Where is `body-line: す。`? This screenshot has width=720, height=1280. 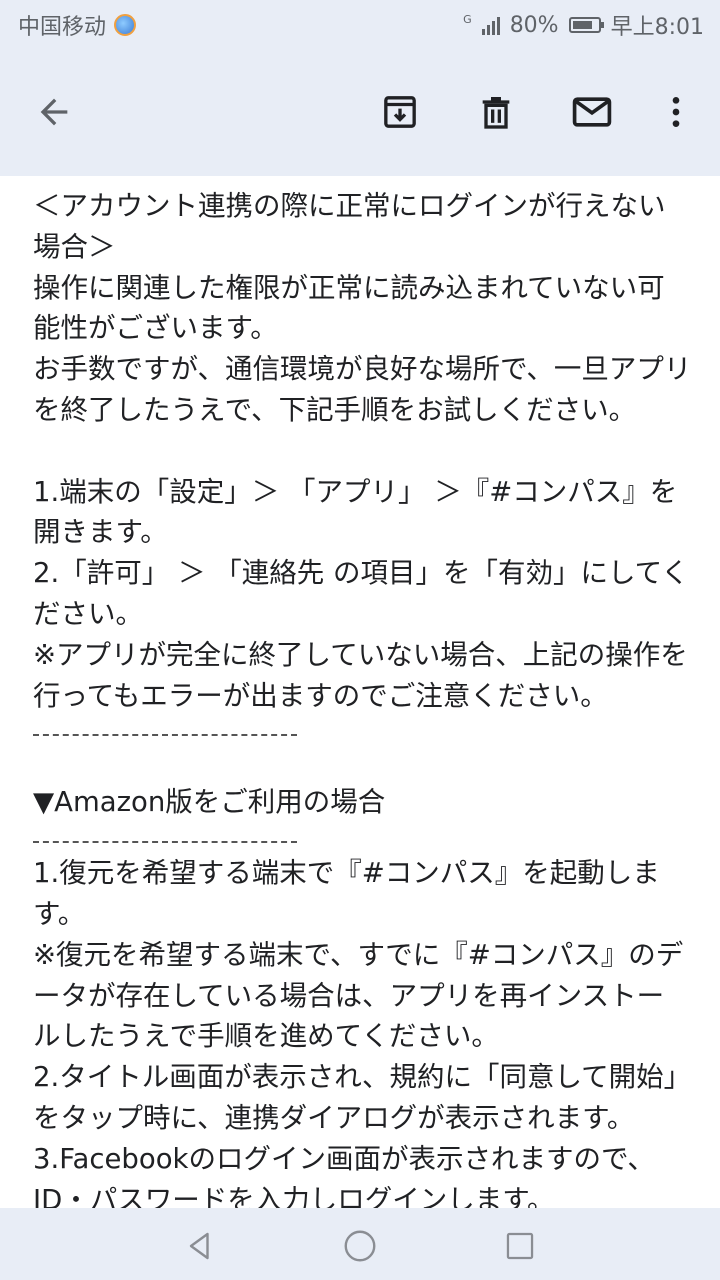 body-line: す。 is located at coordinates (59, 913).